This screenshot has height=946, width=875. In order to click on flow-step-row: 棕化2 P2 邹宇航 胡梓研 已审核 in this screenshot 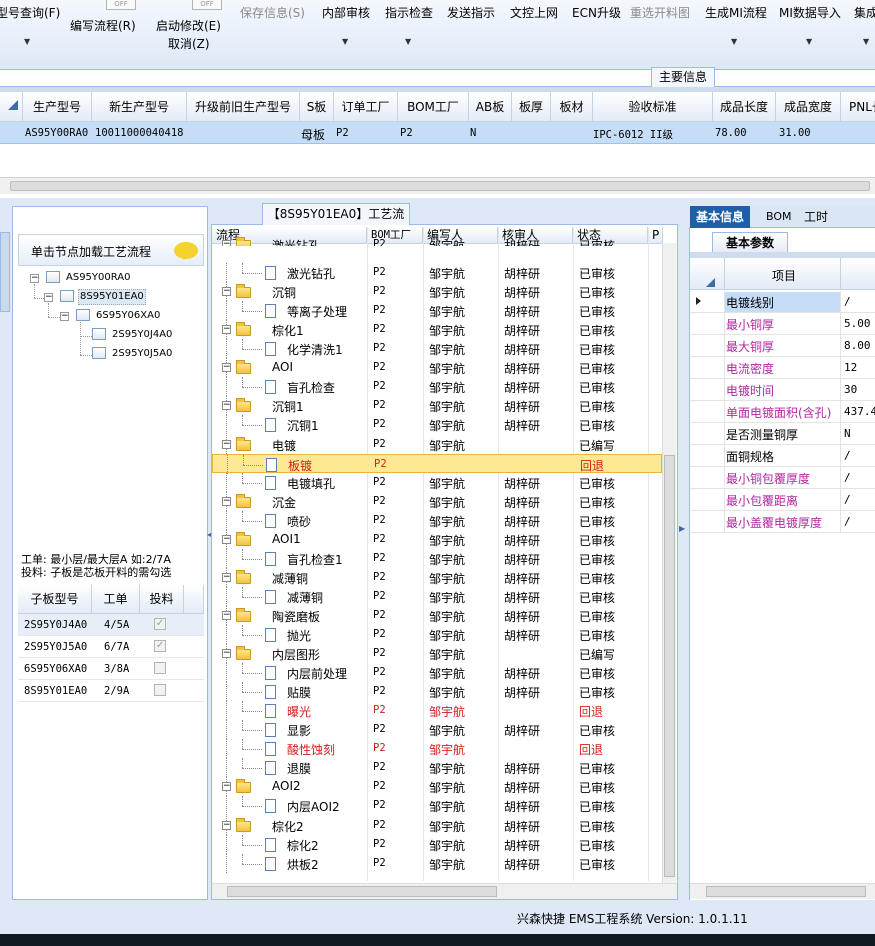, I will do `click(437, 844)`.